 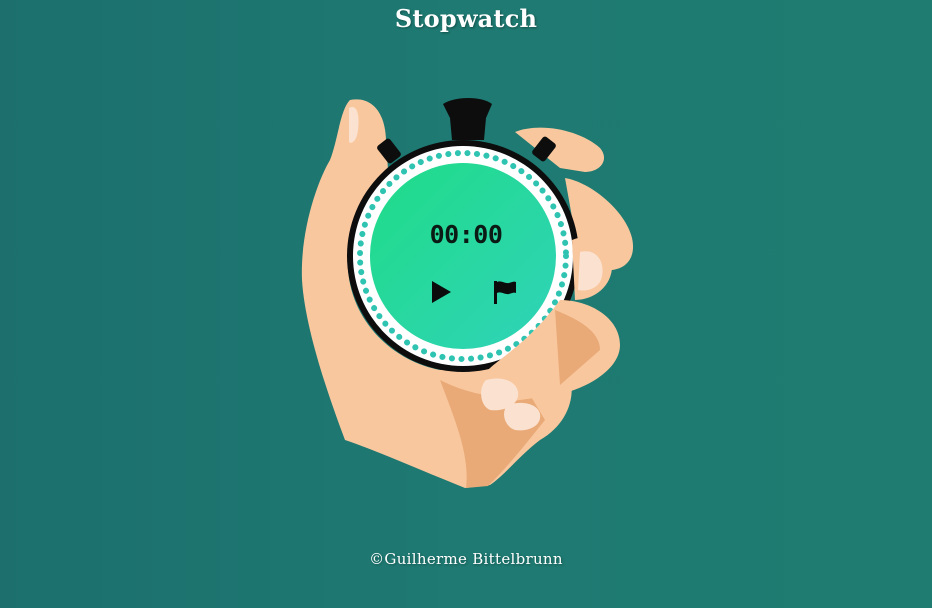 I want to click on play-button, so click(x=441, y=292).